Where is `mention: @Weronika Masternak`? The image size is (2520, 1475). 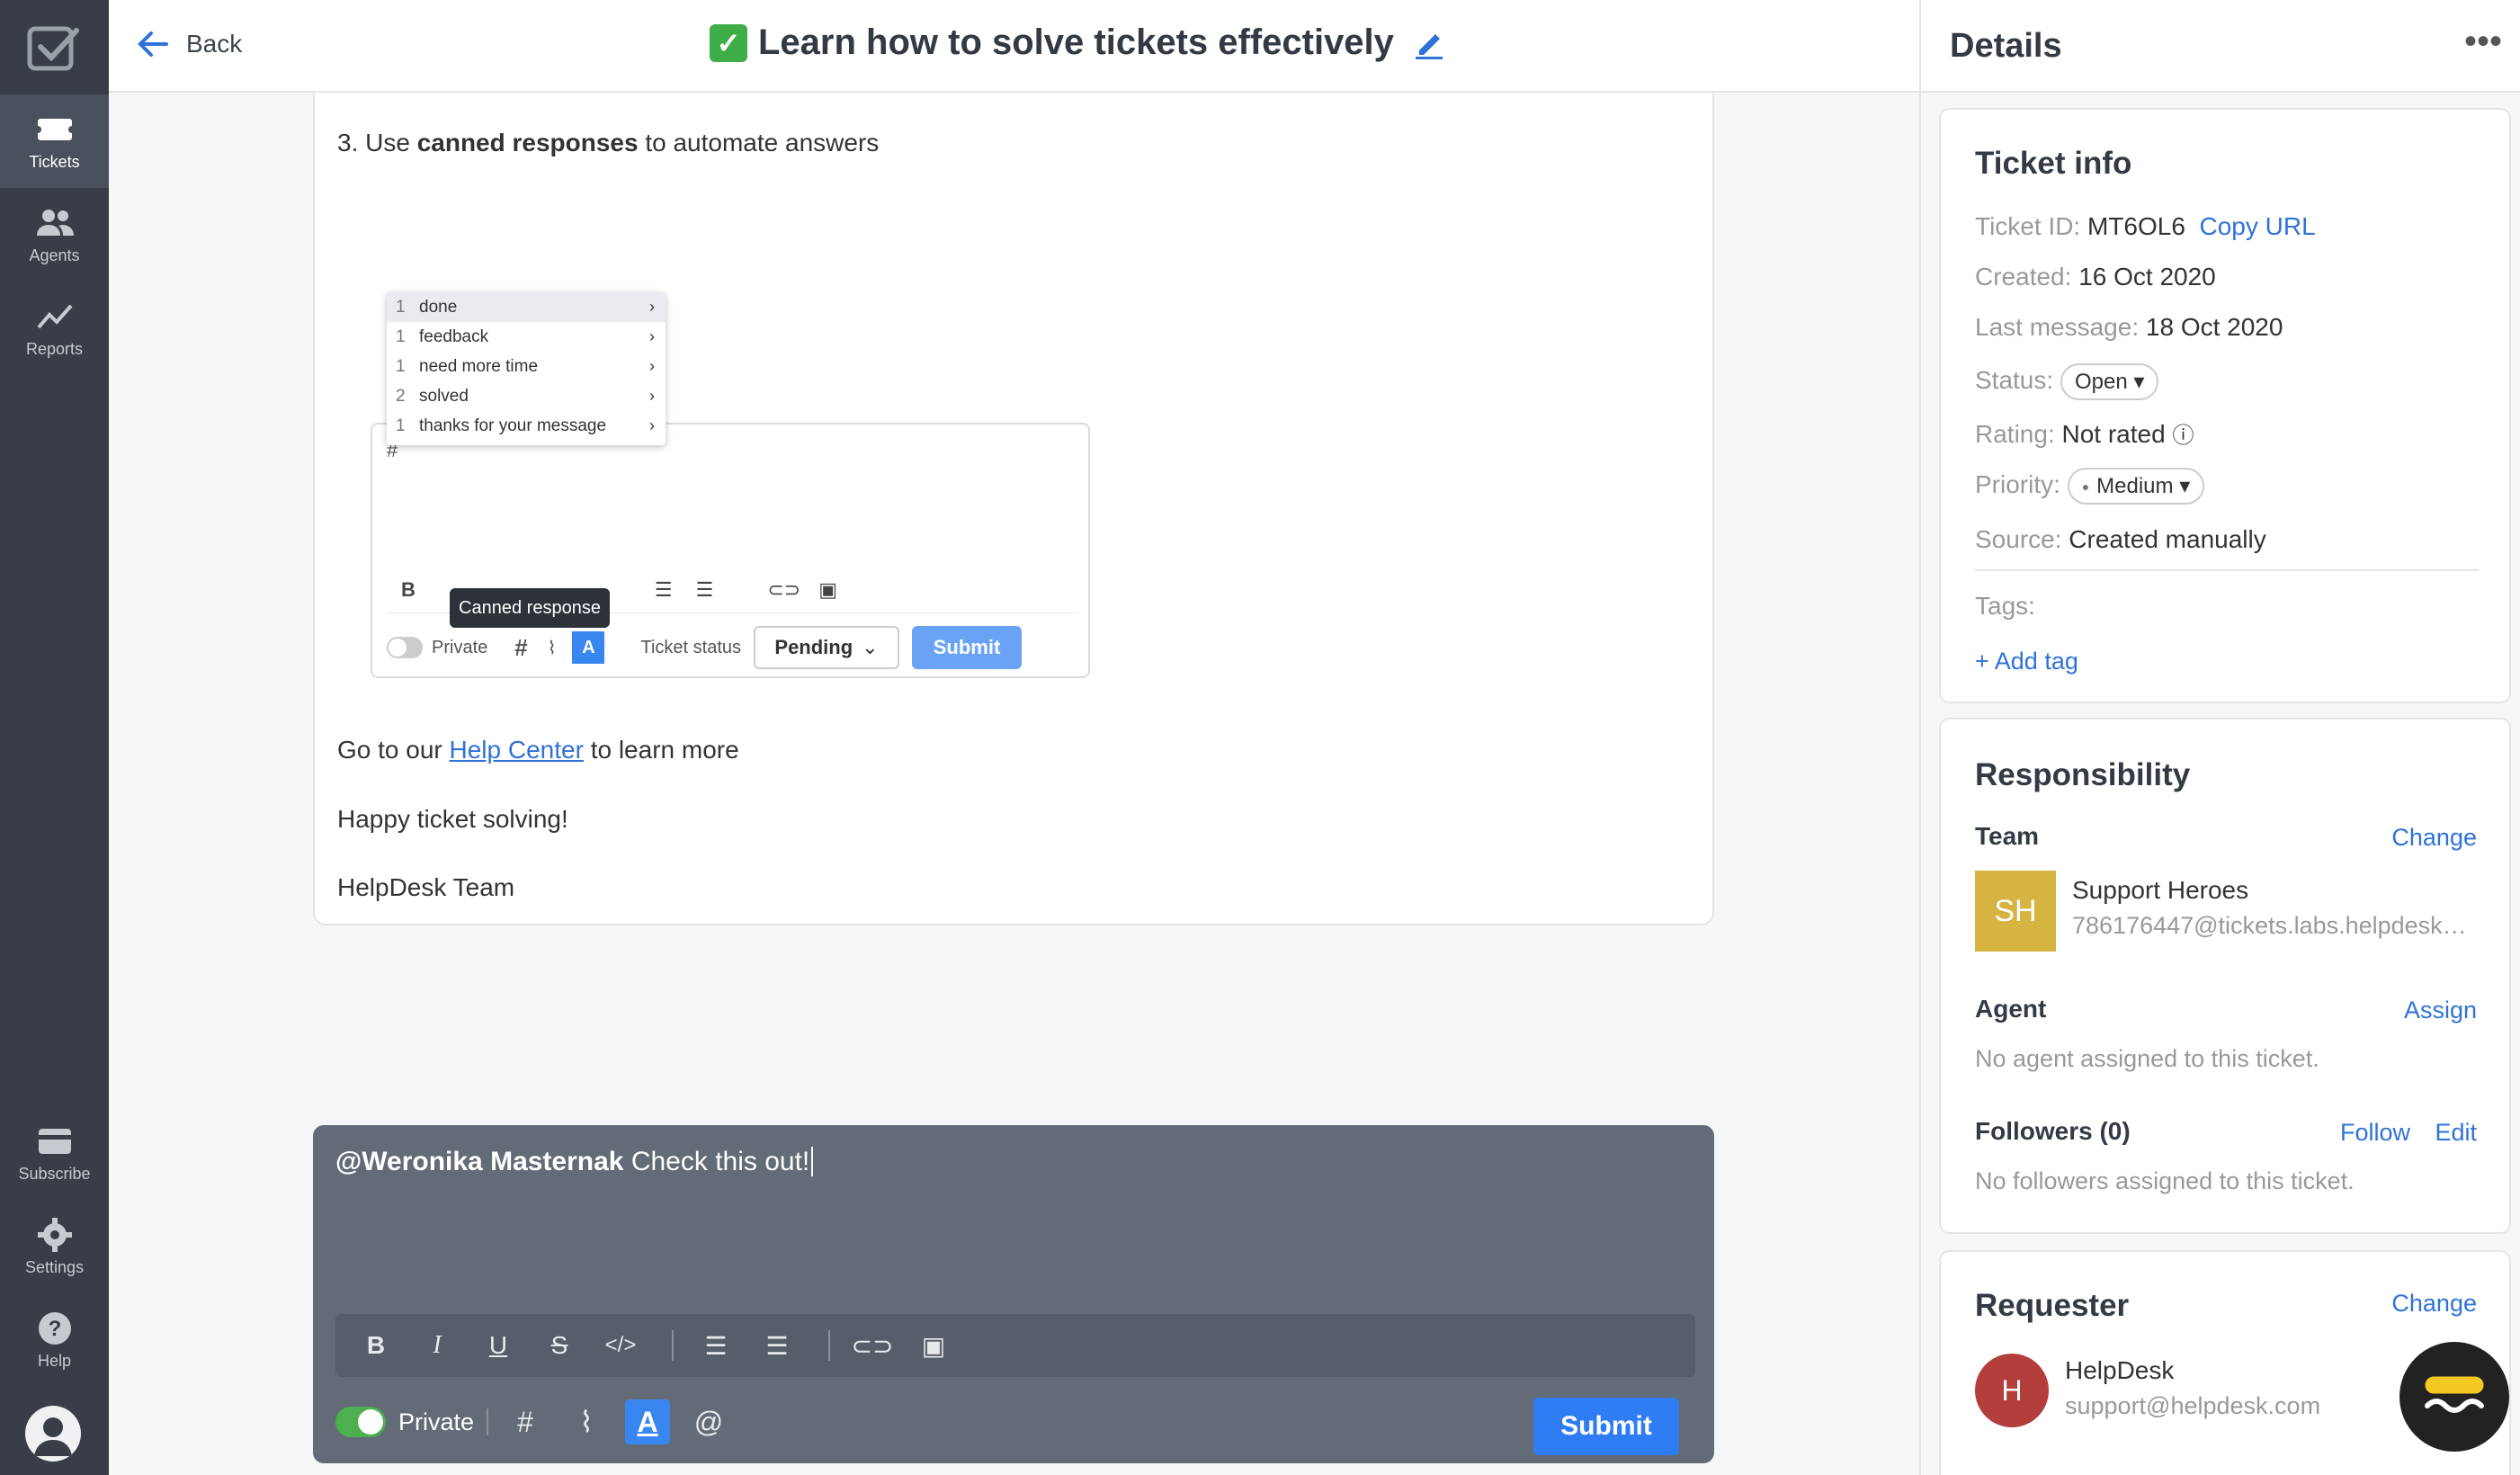
mention: @Weronika Masternak is located at coordinates (479, 1161).